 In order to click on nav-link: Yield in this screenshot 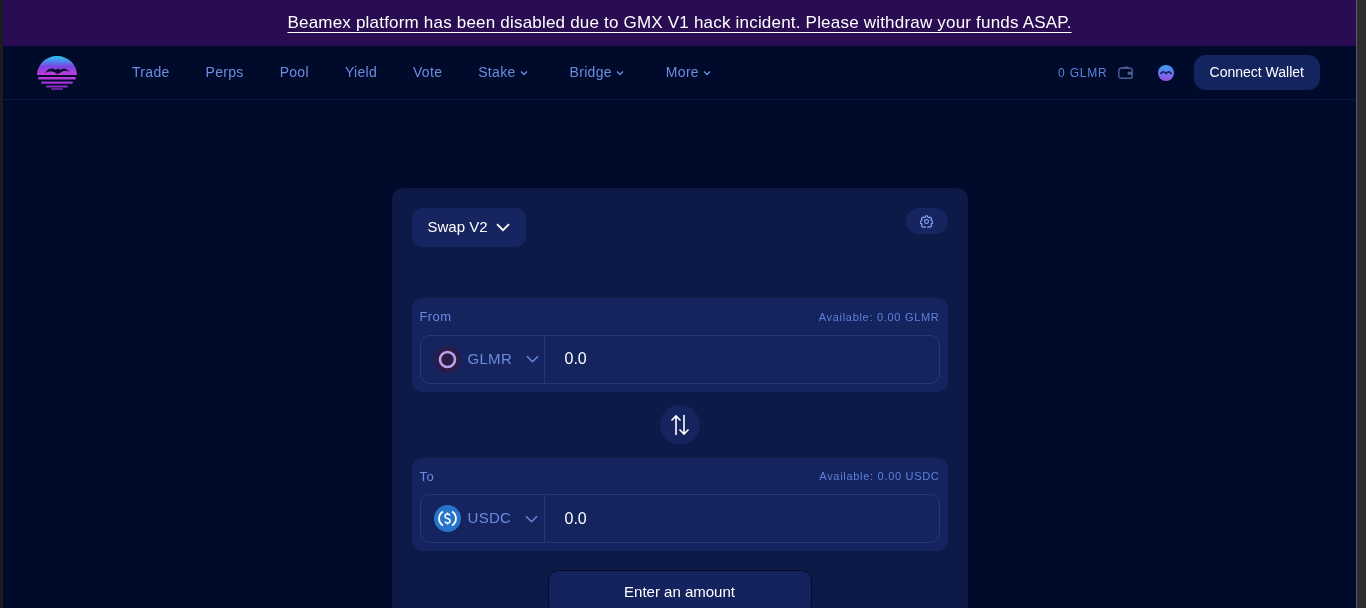, I will do `click(360, 72)`.